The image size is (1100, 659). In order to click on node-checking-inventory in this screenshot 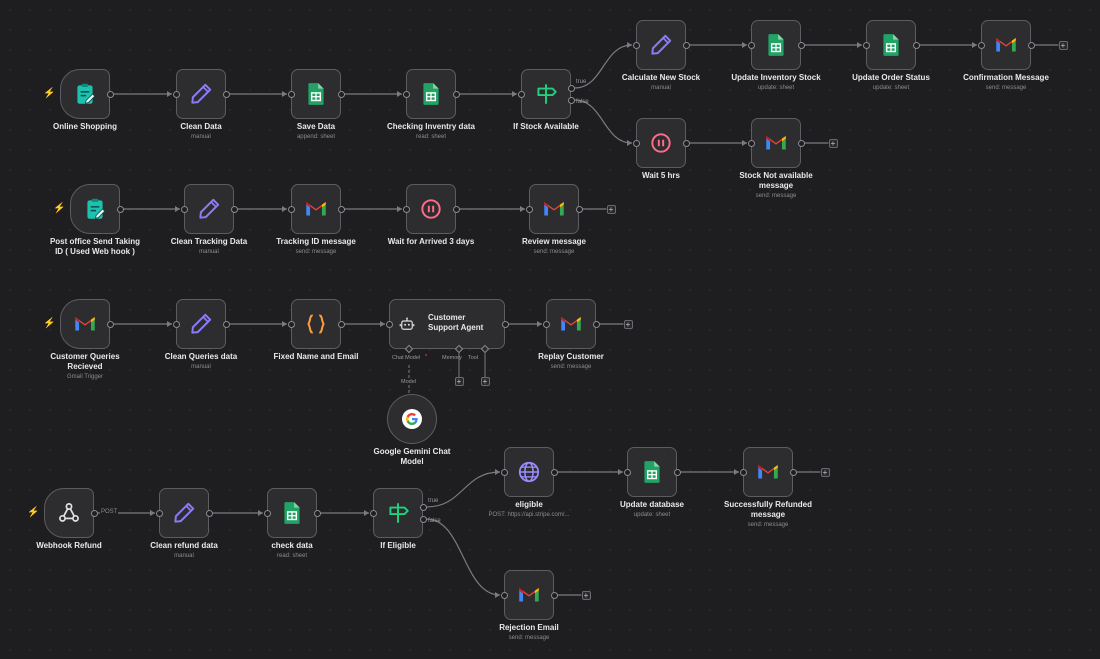, I will do `click(431, 94)`.